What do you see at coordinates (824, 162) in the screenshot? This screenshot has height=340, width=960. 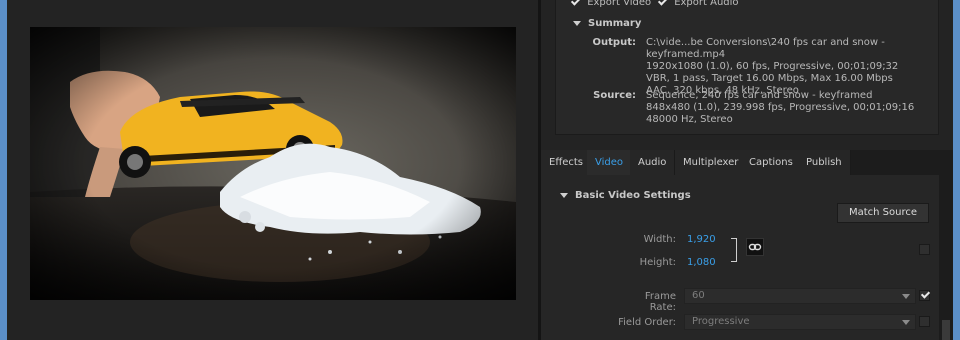 I see `tab-publish: Publish` at bounding box center [824, 162].